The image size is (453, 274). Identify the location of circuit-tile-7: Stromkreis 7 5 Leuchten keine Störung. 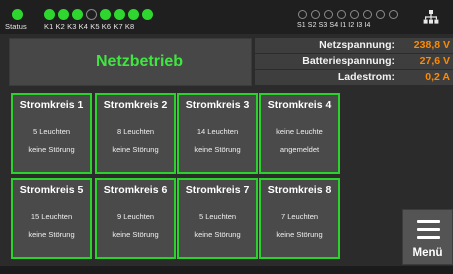
(217, 218).